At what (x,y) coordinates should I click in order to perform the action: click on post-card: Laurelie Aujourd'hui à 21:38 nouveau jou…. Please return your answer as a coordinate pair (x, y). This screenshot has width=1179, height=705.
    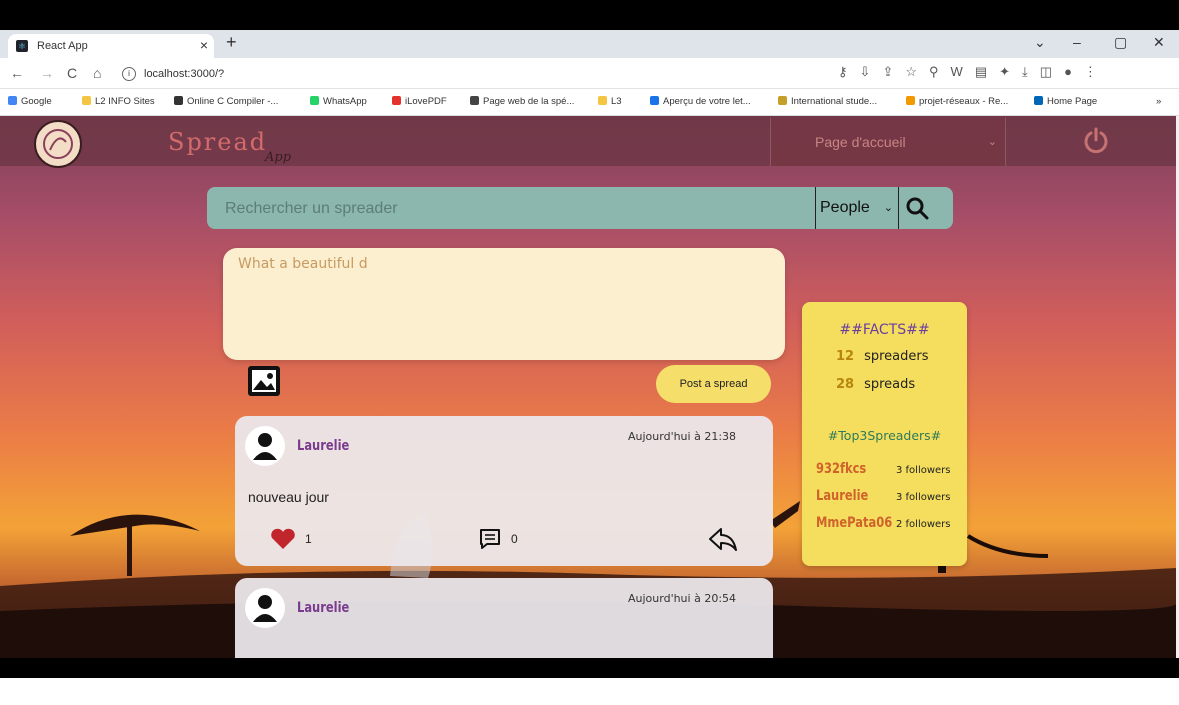
    Looking at the image, I should click on (504, 491).